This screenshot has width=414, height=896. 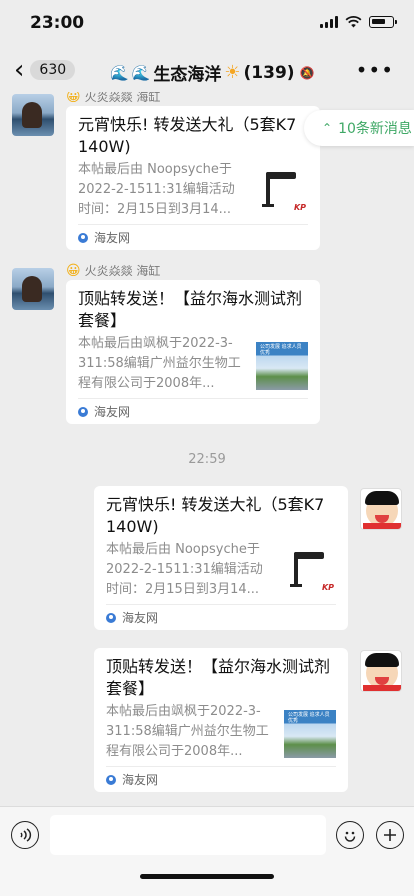 I want to click on double-chevron-up-icon: ⌃, so click(x=327, y=128).